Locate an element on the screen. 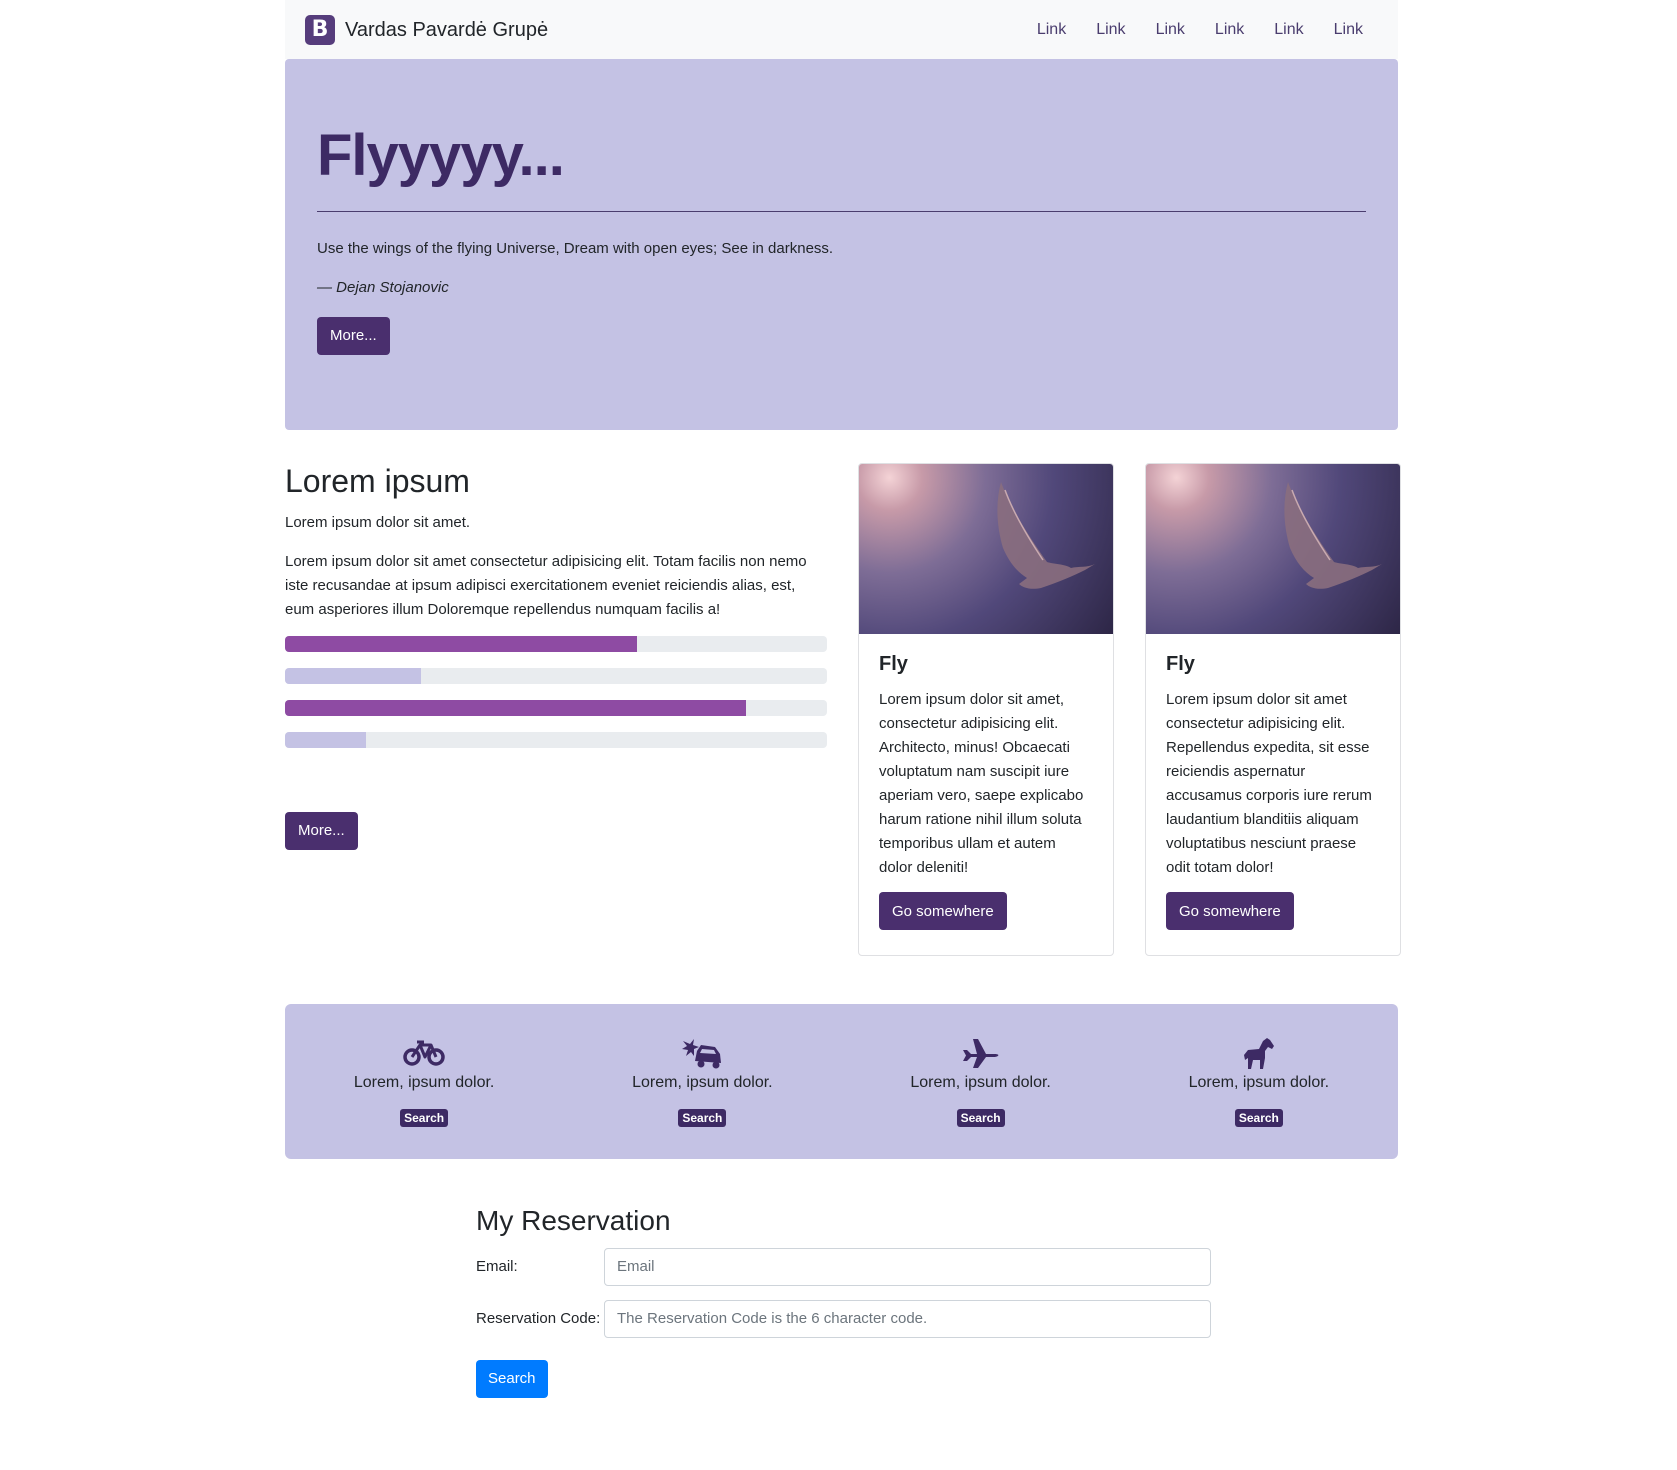  nav-links: Link Link Link Link Link Link is located at coordinates (1200, 30).